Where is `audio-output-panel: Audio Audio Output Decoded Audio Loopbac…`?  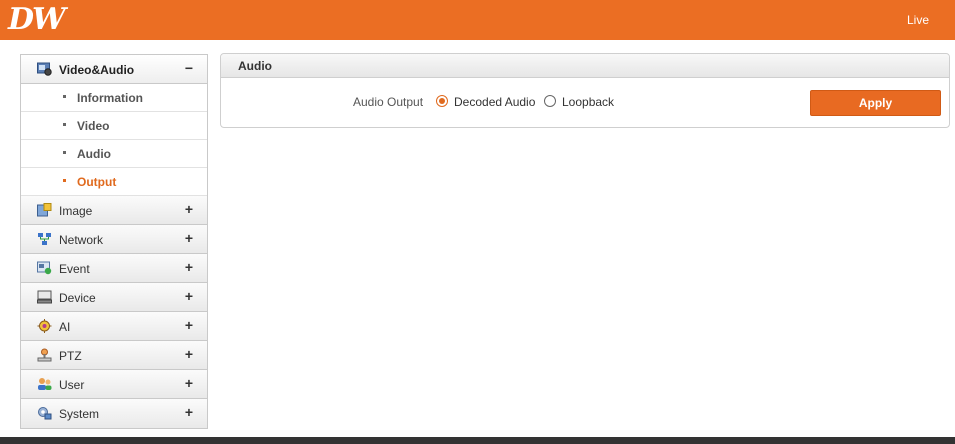 audio-output-panel: Audio Audio Output Decoded Audio Loopbac… is located at coordinates (585, 90).